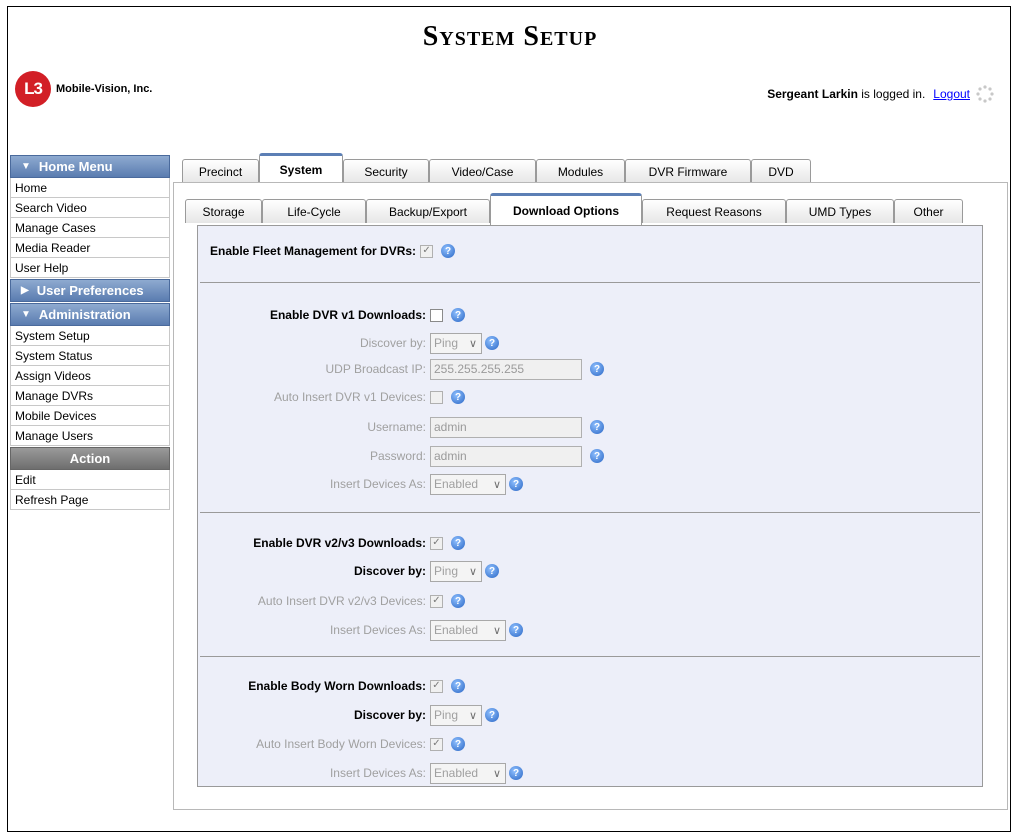 This screenshot has height=834, width=1013. What do you see at coordinates (396, 427) in the screenshot?
I see `v1-username-label: Username:` at bounding box center [396, 427].